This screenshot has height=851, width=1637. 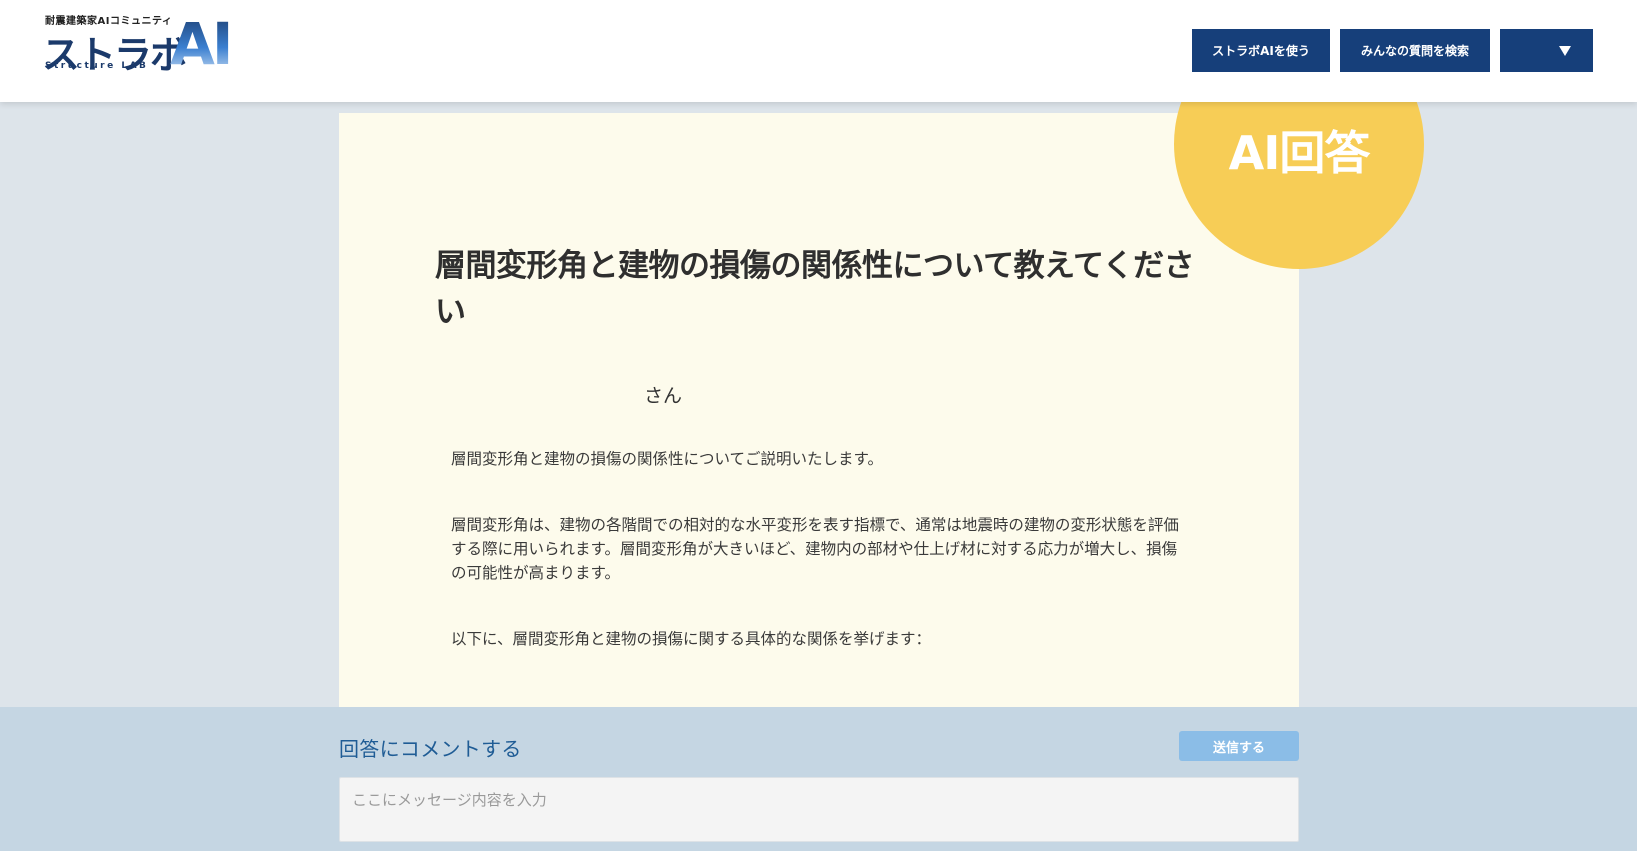 I want to click on search-questions-button-label: みんなの質問を検索, so click(x=1414, y=51).